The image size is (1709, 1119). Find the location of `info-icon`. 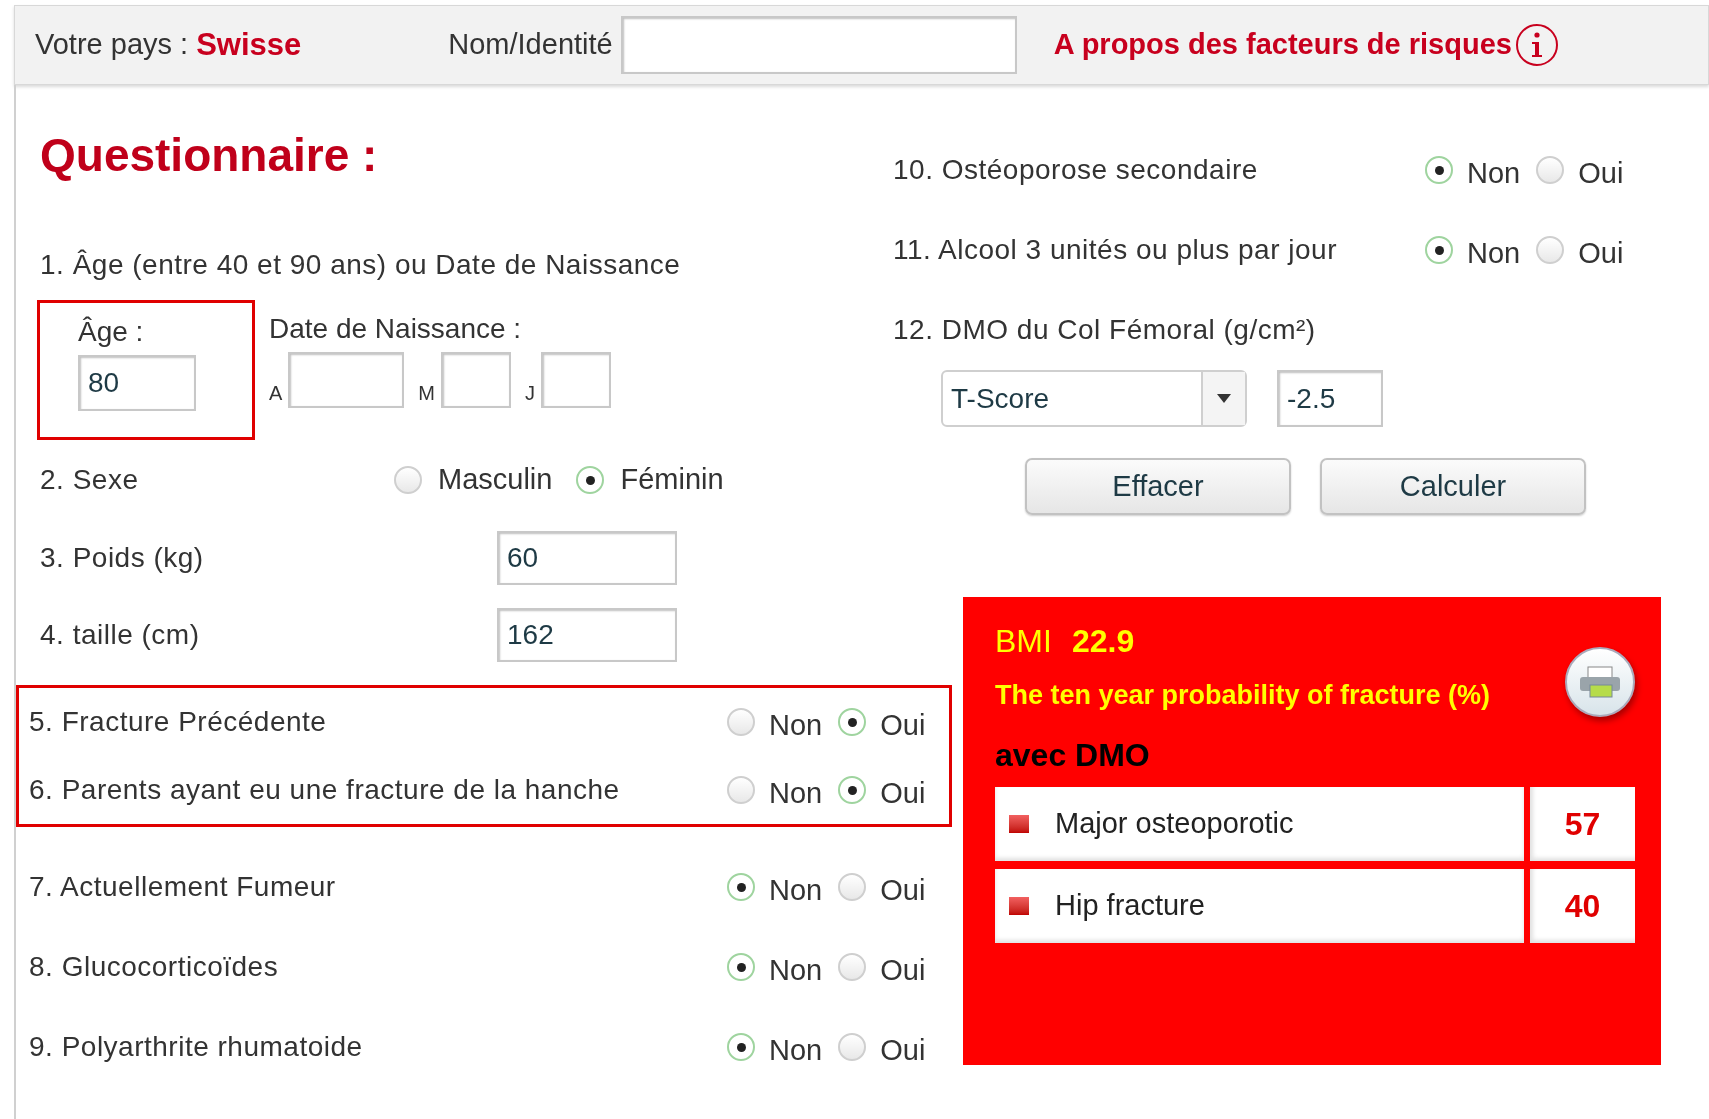

info-icon is located at coordinates (1536, 45).